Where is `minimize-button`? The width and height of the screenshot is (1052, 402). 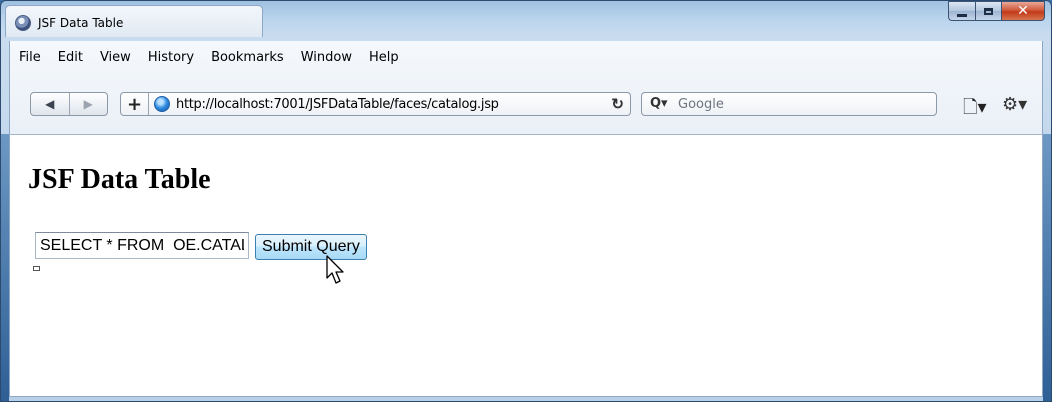 minimize-button is located at coordinates (961, 11).